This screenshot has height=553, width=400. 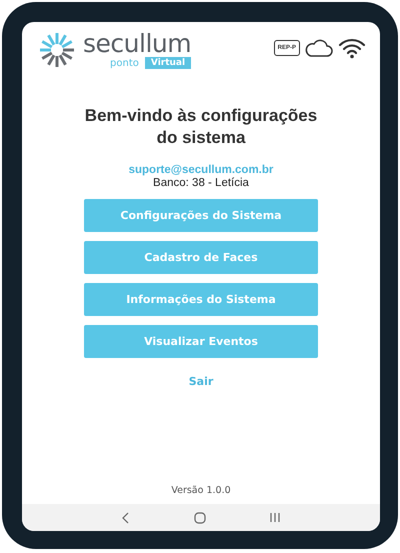 What do you see at coordinates (201, 183) in the screenshot?
I see `database-label: Banco: 38 - Letícia` at bounding box center [201, 183].